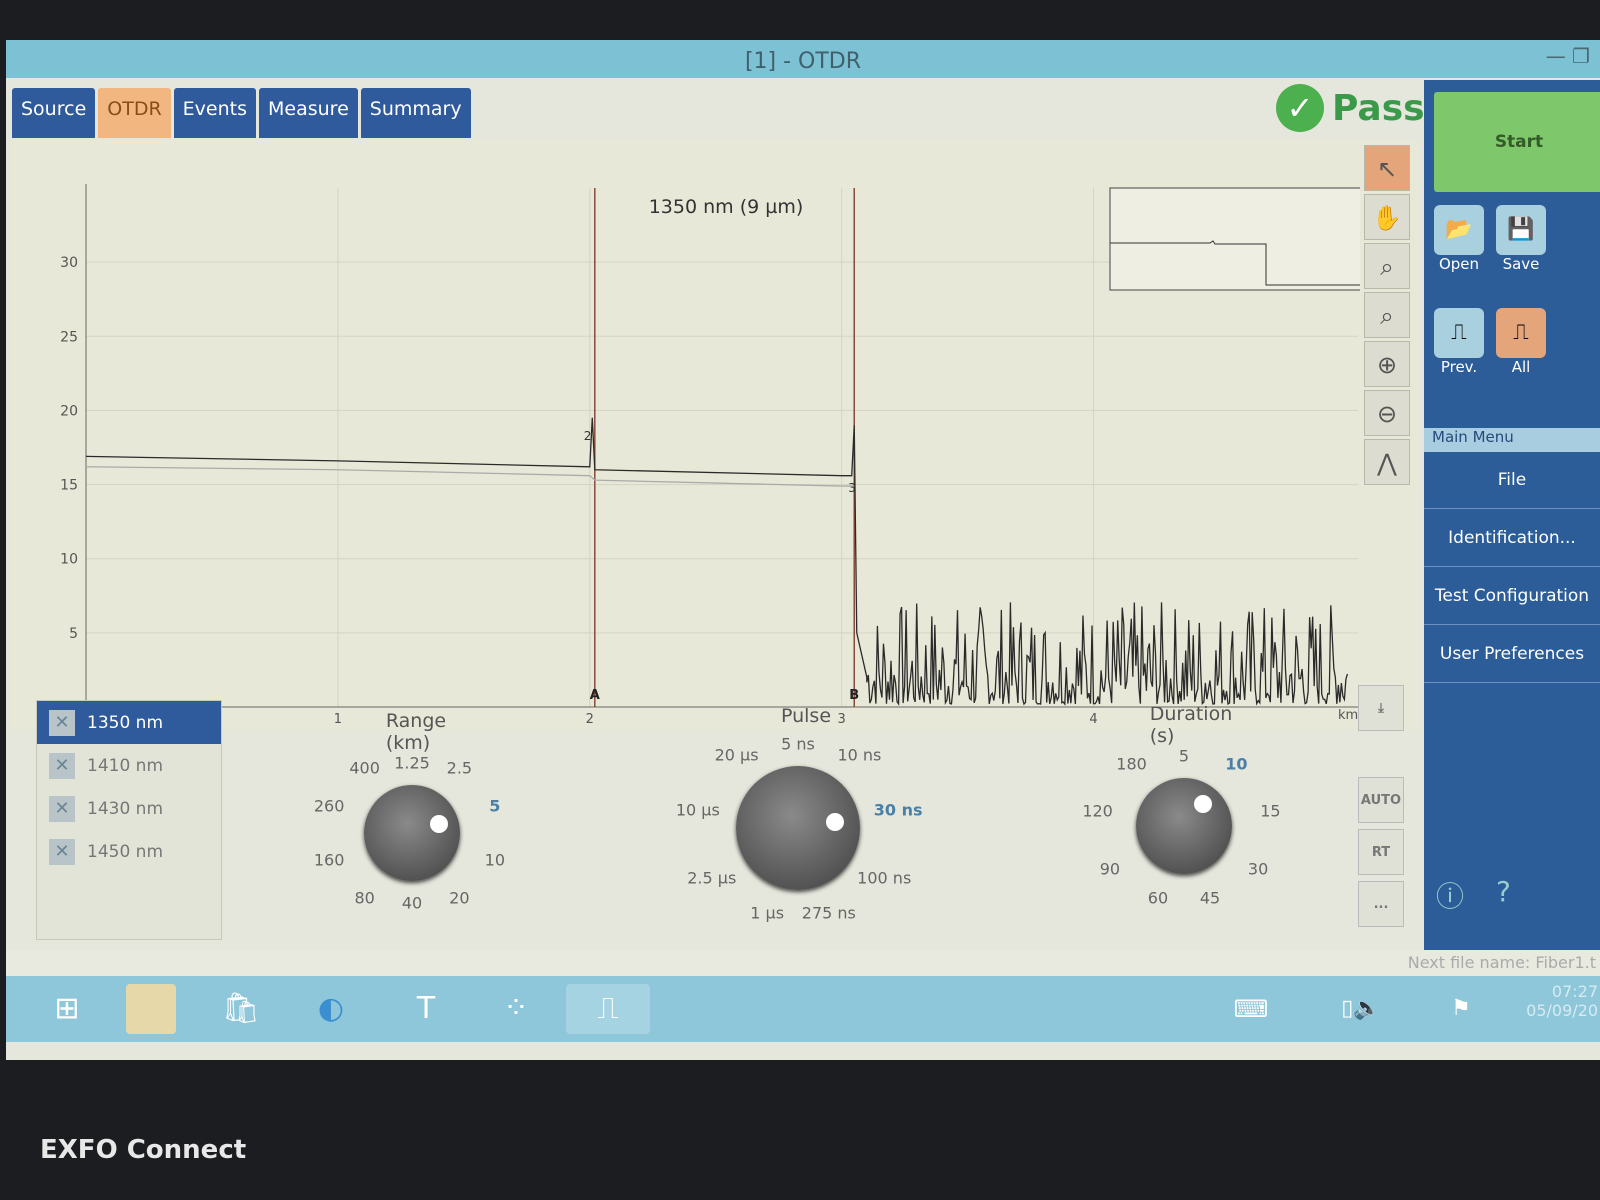 The image size is (1600, 1200). What do you see at coordinates (459, 767) in the screenshot?
I see `dial-option: 2.5` at bounding box center [459, 767].